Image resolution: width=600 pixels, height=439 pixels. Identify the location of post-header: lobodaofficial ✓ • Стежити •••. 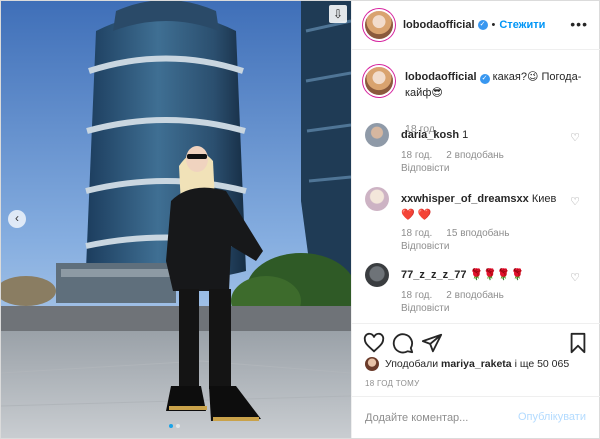
(476, 25).